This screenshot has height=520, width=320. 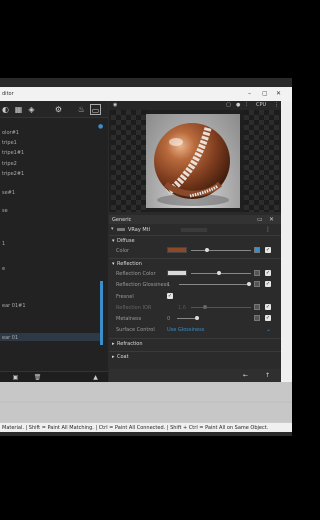 I want to click on viewport-edge, so click(x=286, y=241).